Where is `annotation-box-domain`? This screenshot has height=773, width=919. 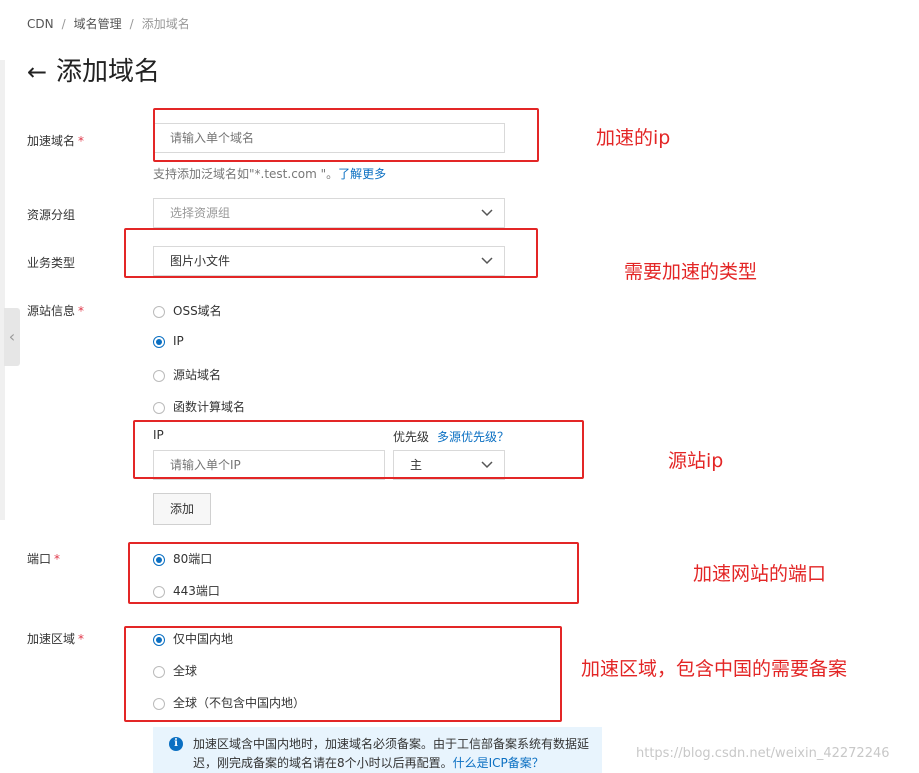 annotation-box-domain is located at coordinates (346, 135).